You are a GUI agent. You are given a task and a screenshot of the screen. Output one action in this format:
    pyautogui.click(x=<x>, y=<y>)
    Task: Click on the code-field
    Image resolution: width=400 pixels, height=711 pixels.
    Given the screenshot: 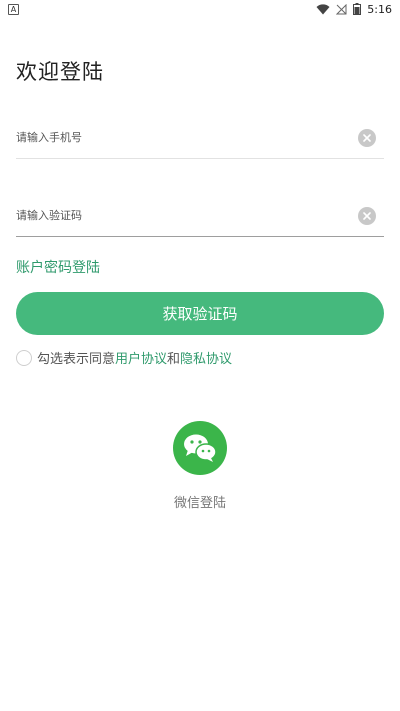 What is the action you would take?
    pyautogui.click(x=200, y=216)
    